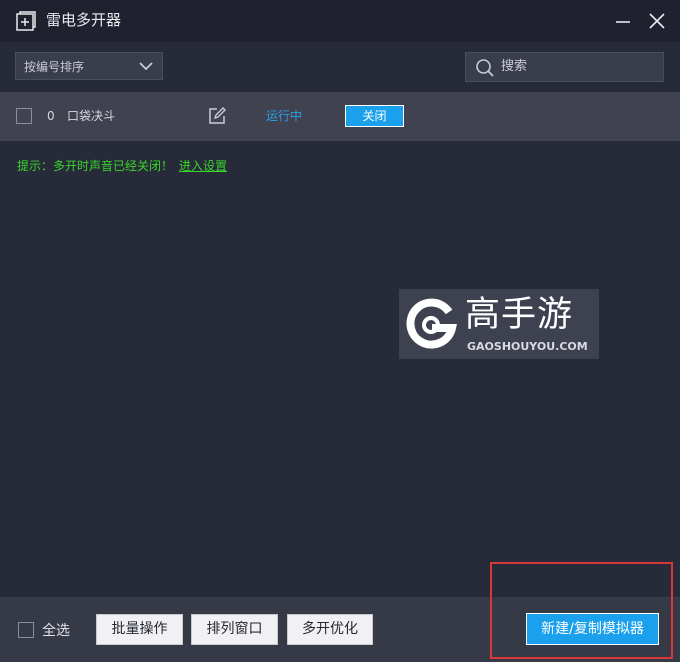 Image resolution: width=680 pixels, height=662 pixels. I want to click on instance-close-button: 关闭, so click(374, 116).